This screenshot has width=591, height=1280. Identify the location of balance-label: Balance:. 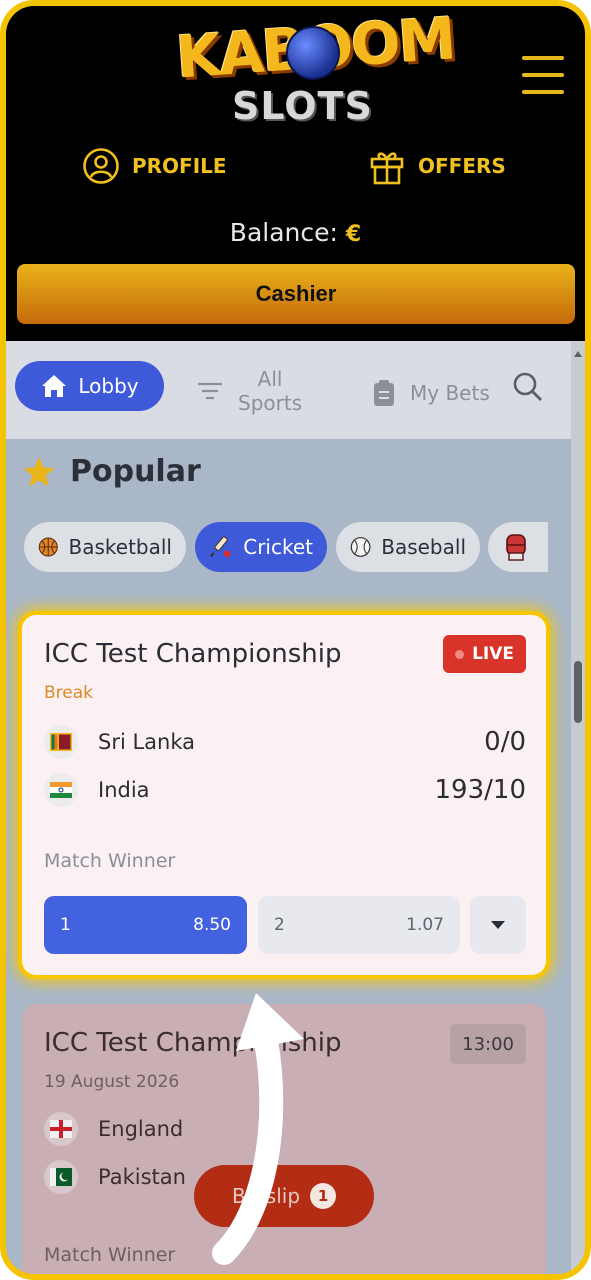
(283, 232).